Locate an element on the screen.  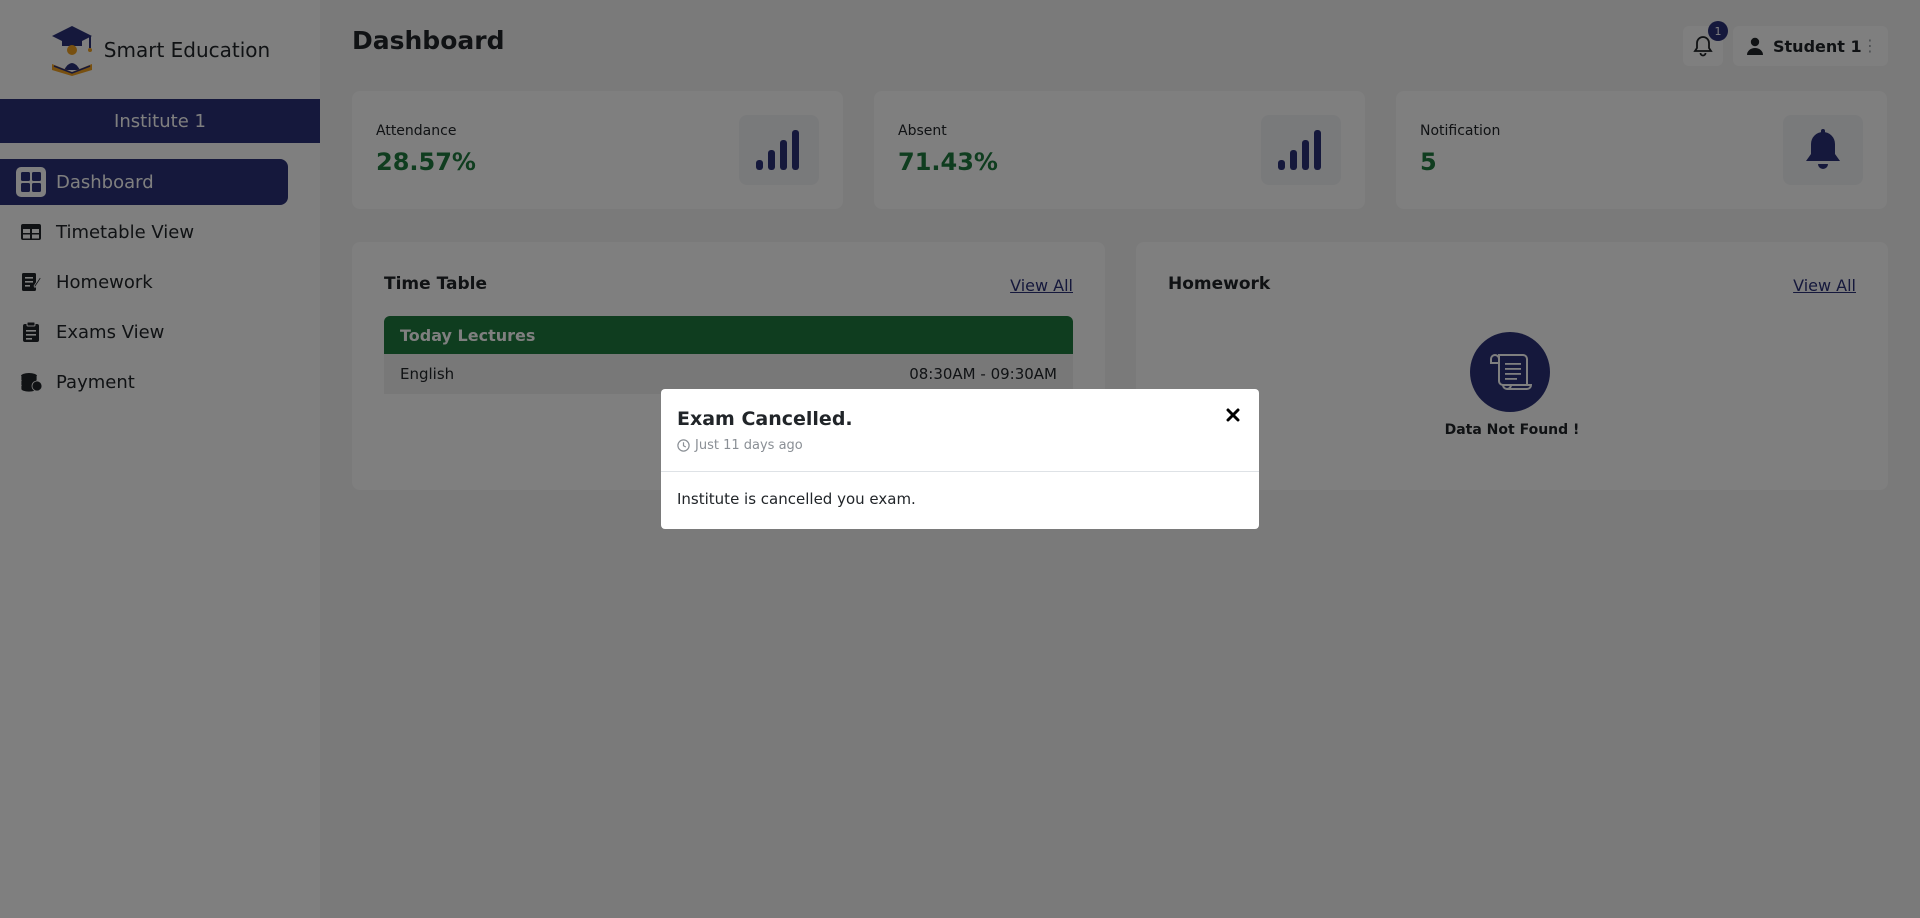
clock-icon is located at coordinates (683, 445).